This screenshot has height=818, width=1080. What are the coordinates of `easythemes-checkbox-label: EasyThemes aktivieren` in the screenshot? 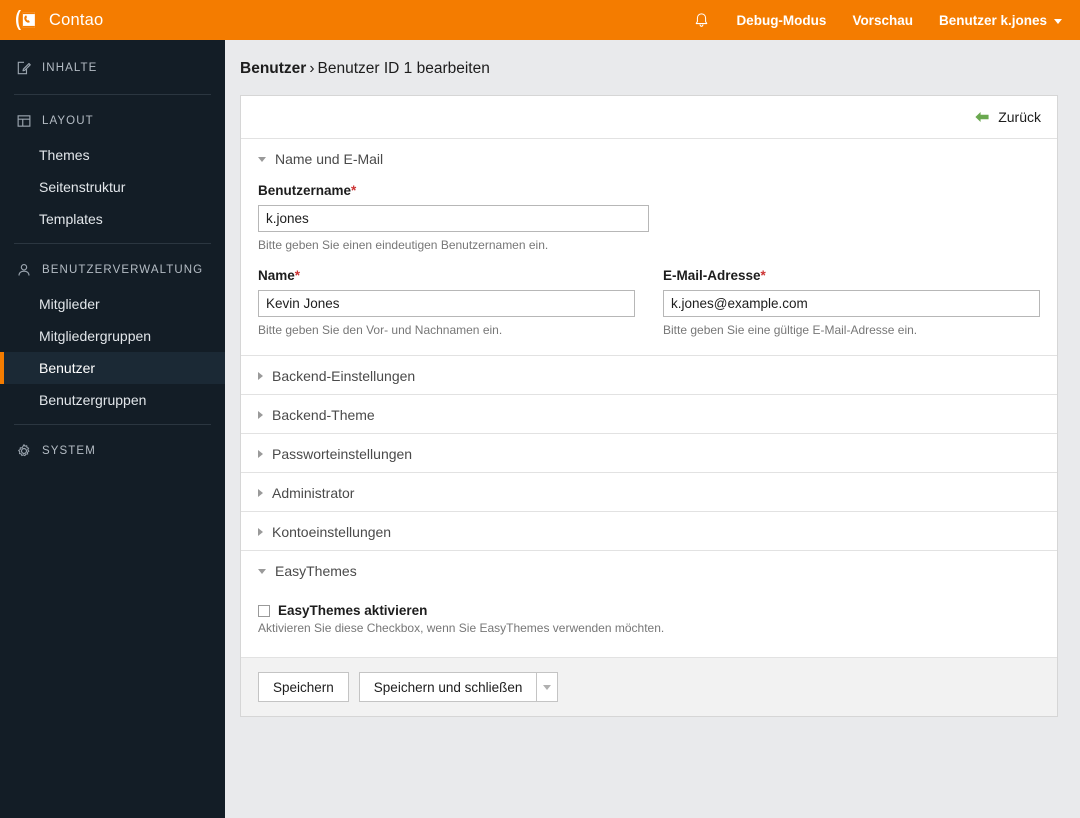 It's located at (353, 610).